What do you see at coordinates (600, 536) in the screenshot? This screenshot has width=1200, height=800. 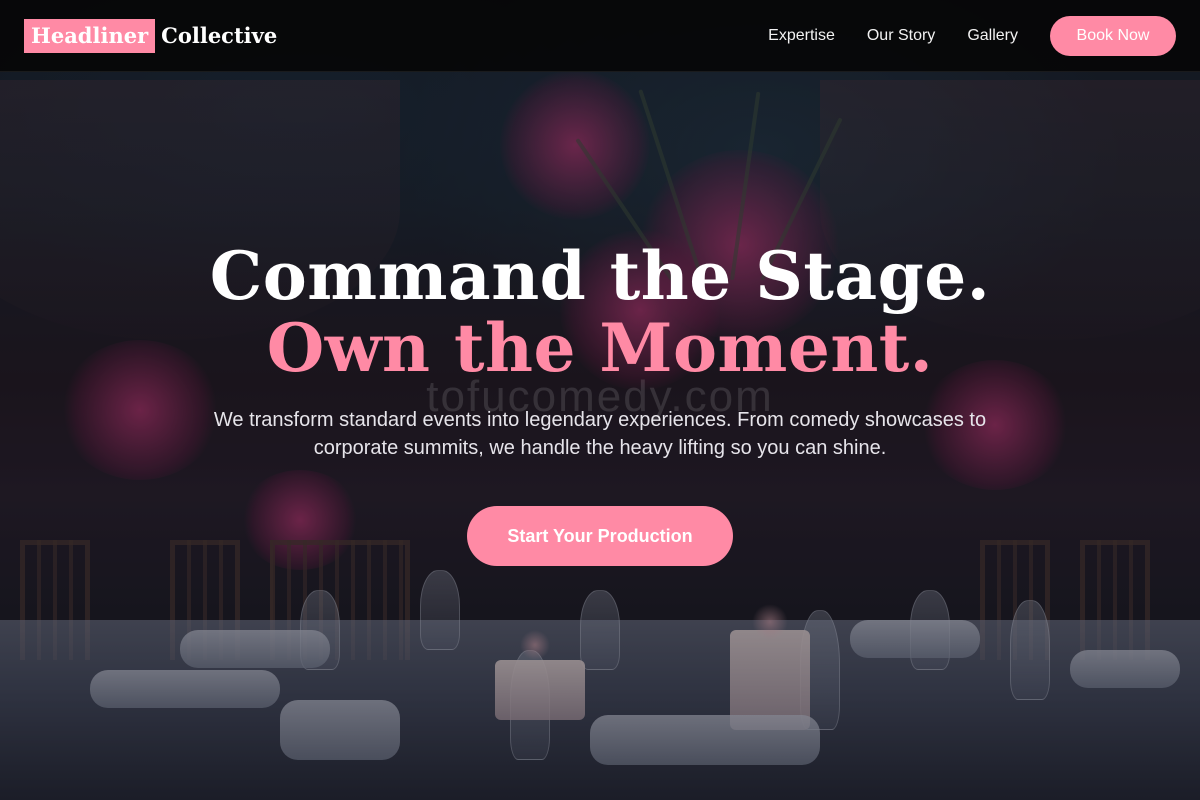 I see `start-production-button: Start Your Production` at bounding box center [600, 536].